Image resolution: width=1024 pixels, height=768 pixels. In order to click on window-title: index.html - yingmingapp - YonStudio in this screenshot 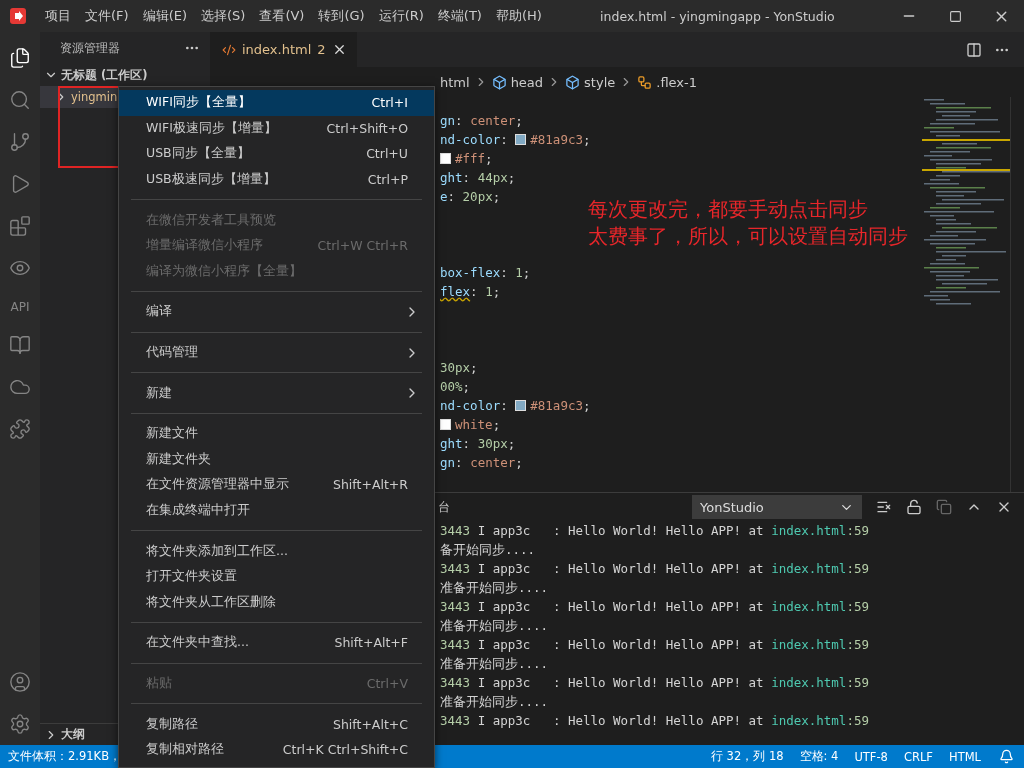, I will do `click(717, 16)`.